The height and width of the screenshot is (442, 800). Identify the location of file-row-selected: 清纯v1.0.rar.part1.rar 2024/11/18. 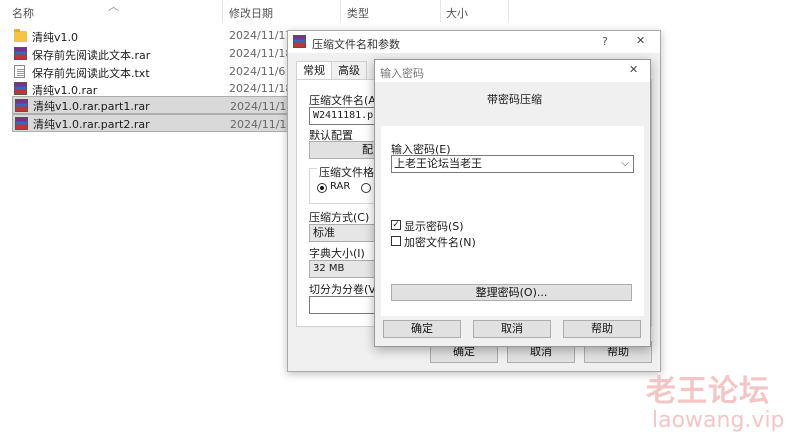
(153, 105).